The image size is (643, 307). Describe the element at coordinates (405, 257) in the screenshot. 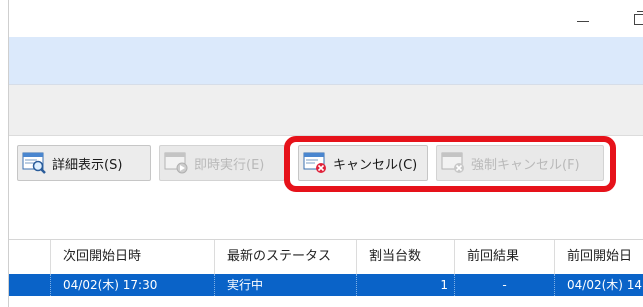

I see `column-header-assigned-count: 割当台数` at that location.